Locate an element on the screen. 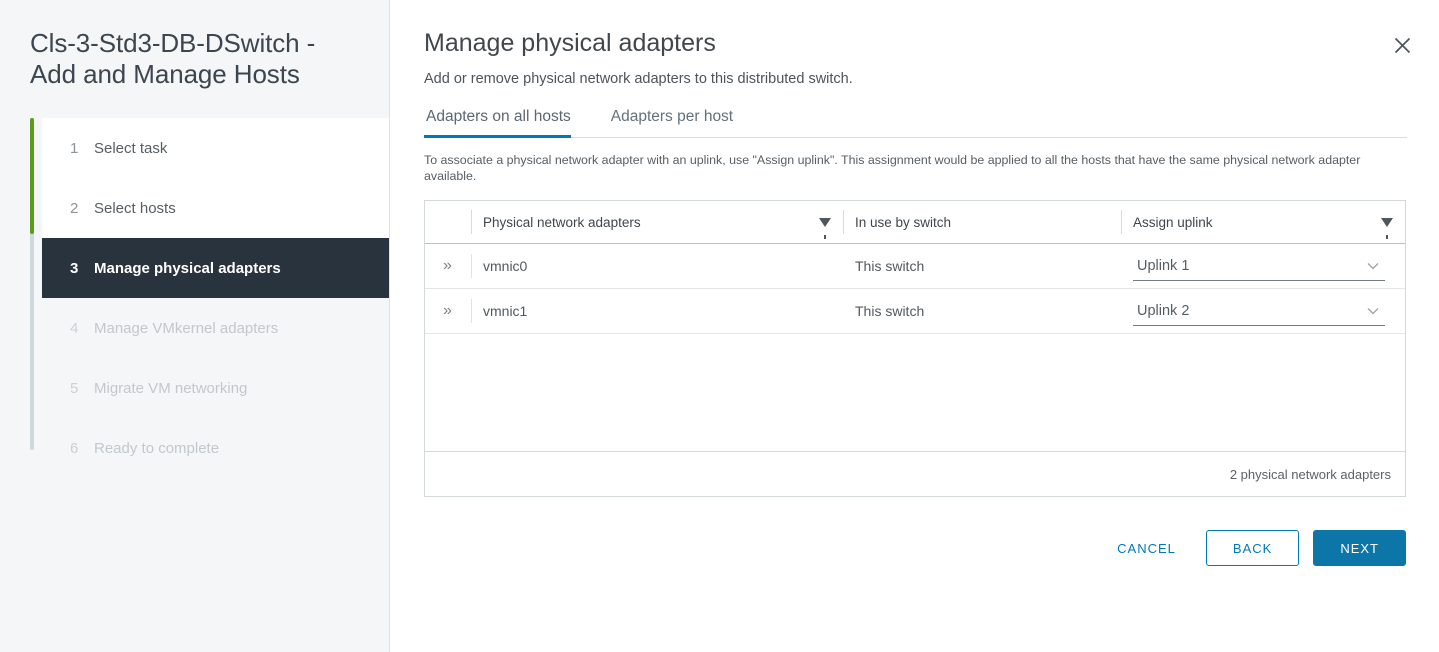  sidebar-step-manage-vmkernel-adapters: 4 Manage VMkernel adapters is located at coordinates (215, 328).